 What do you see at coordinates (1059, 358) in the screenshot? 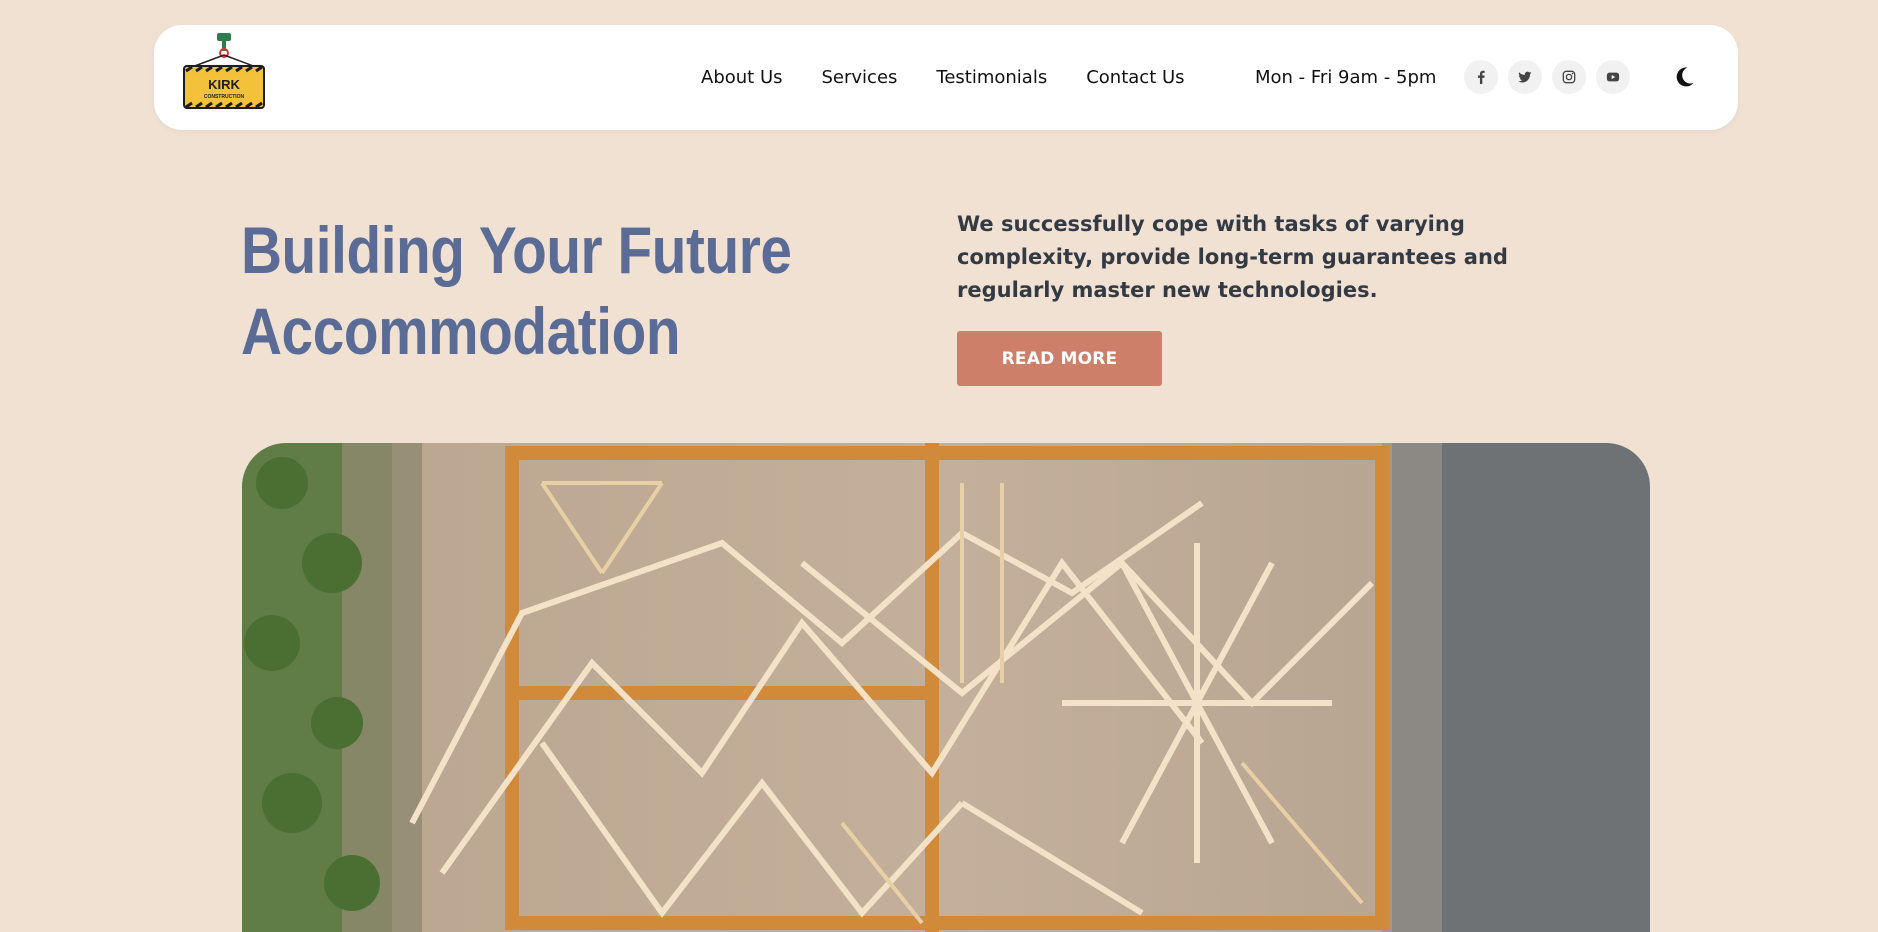
I see `read-more-button: READ MORE` at bounding box center [1059, 358].